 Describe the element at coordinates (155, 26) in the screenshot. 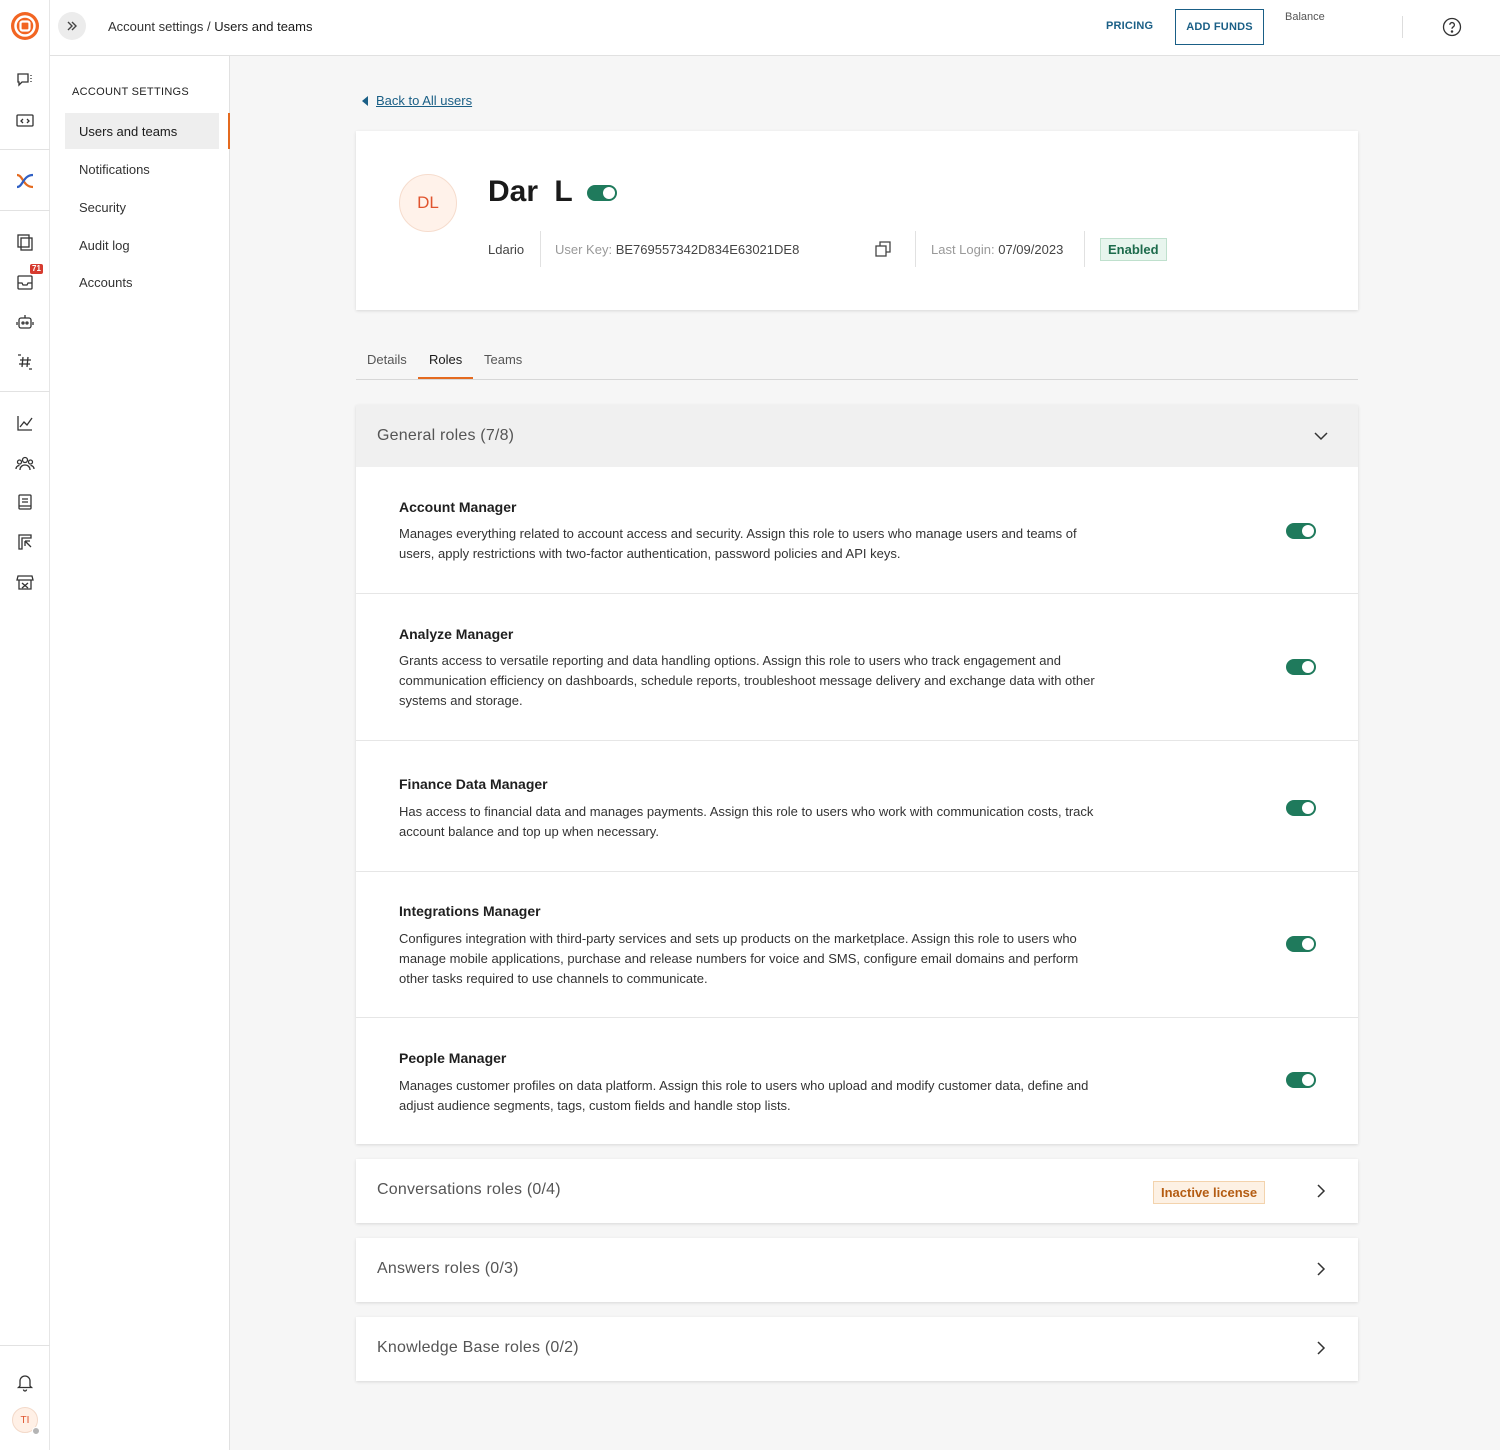

I see `breadcrumb-parent: Account settings` at that location.